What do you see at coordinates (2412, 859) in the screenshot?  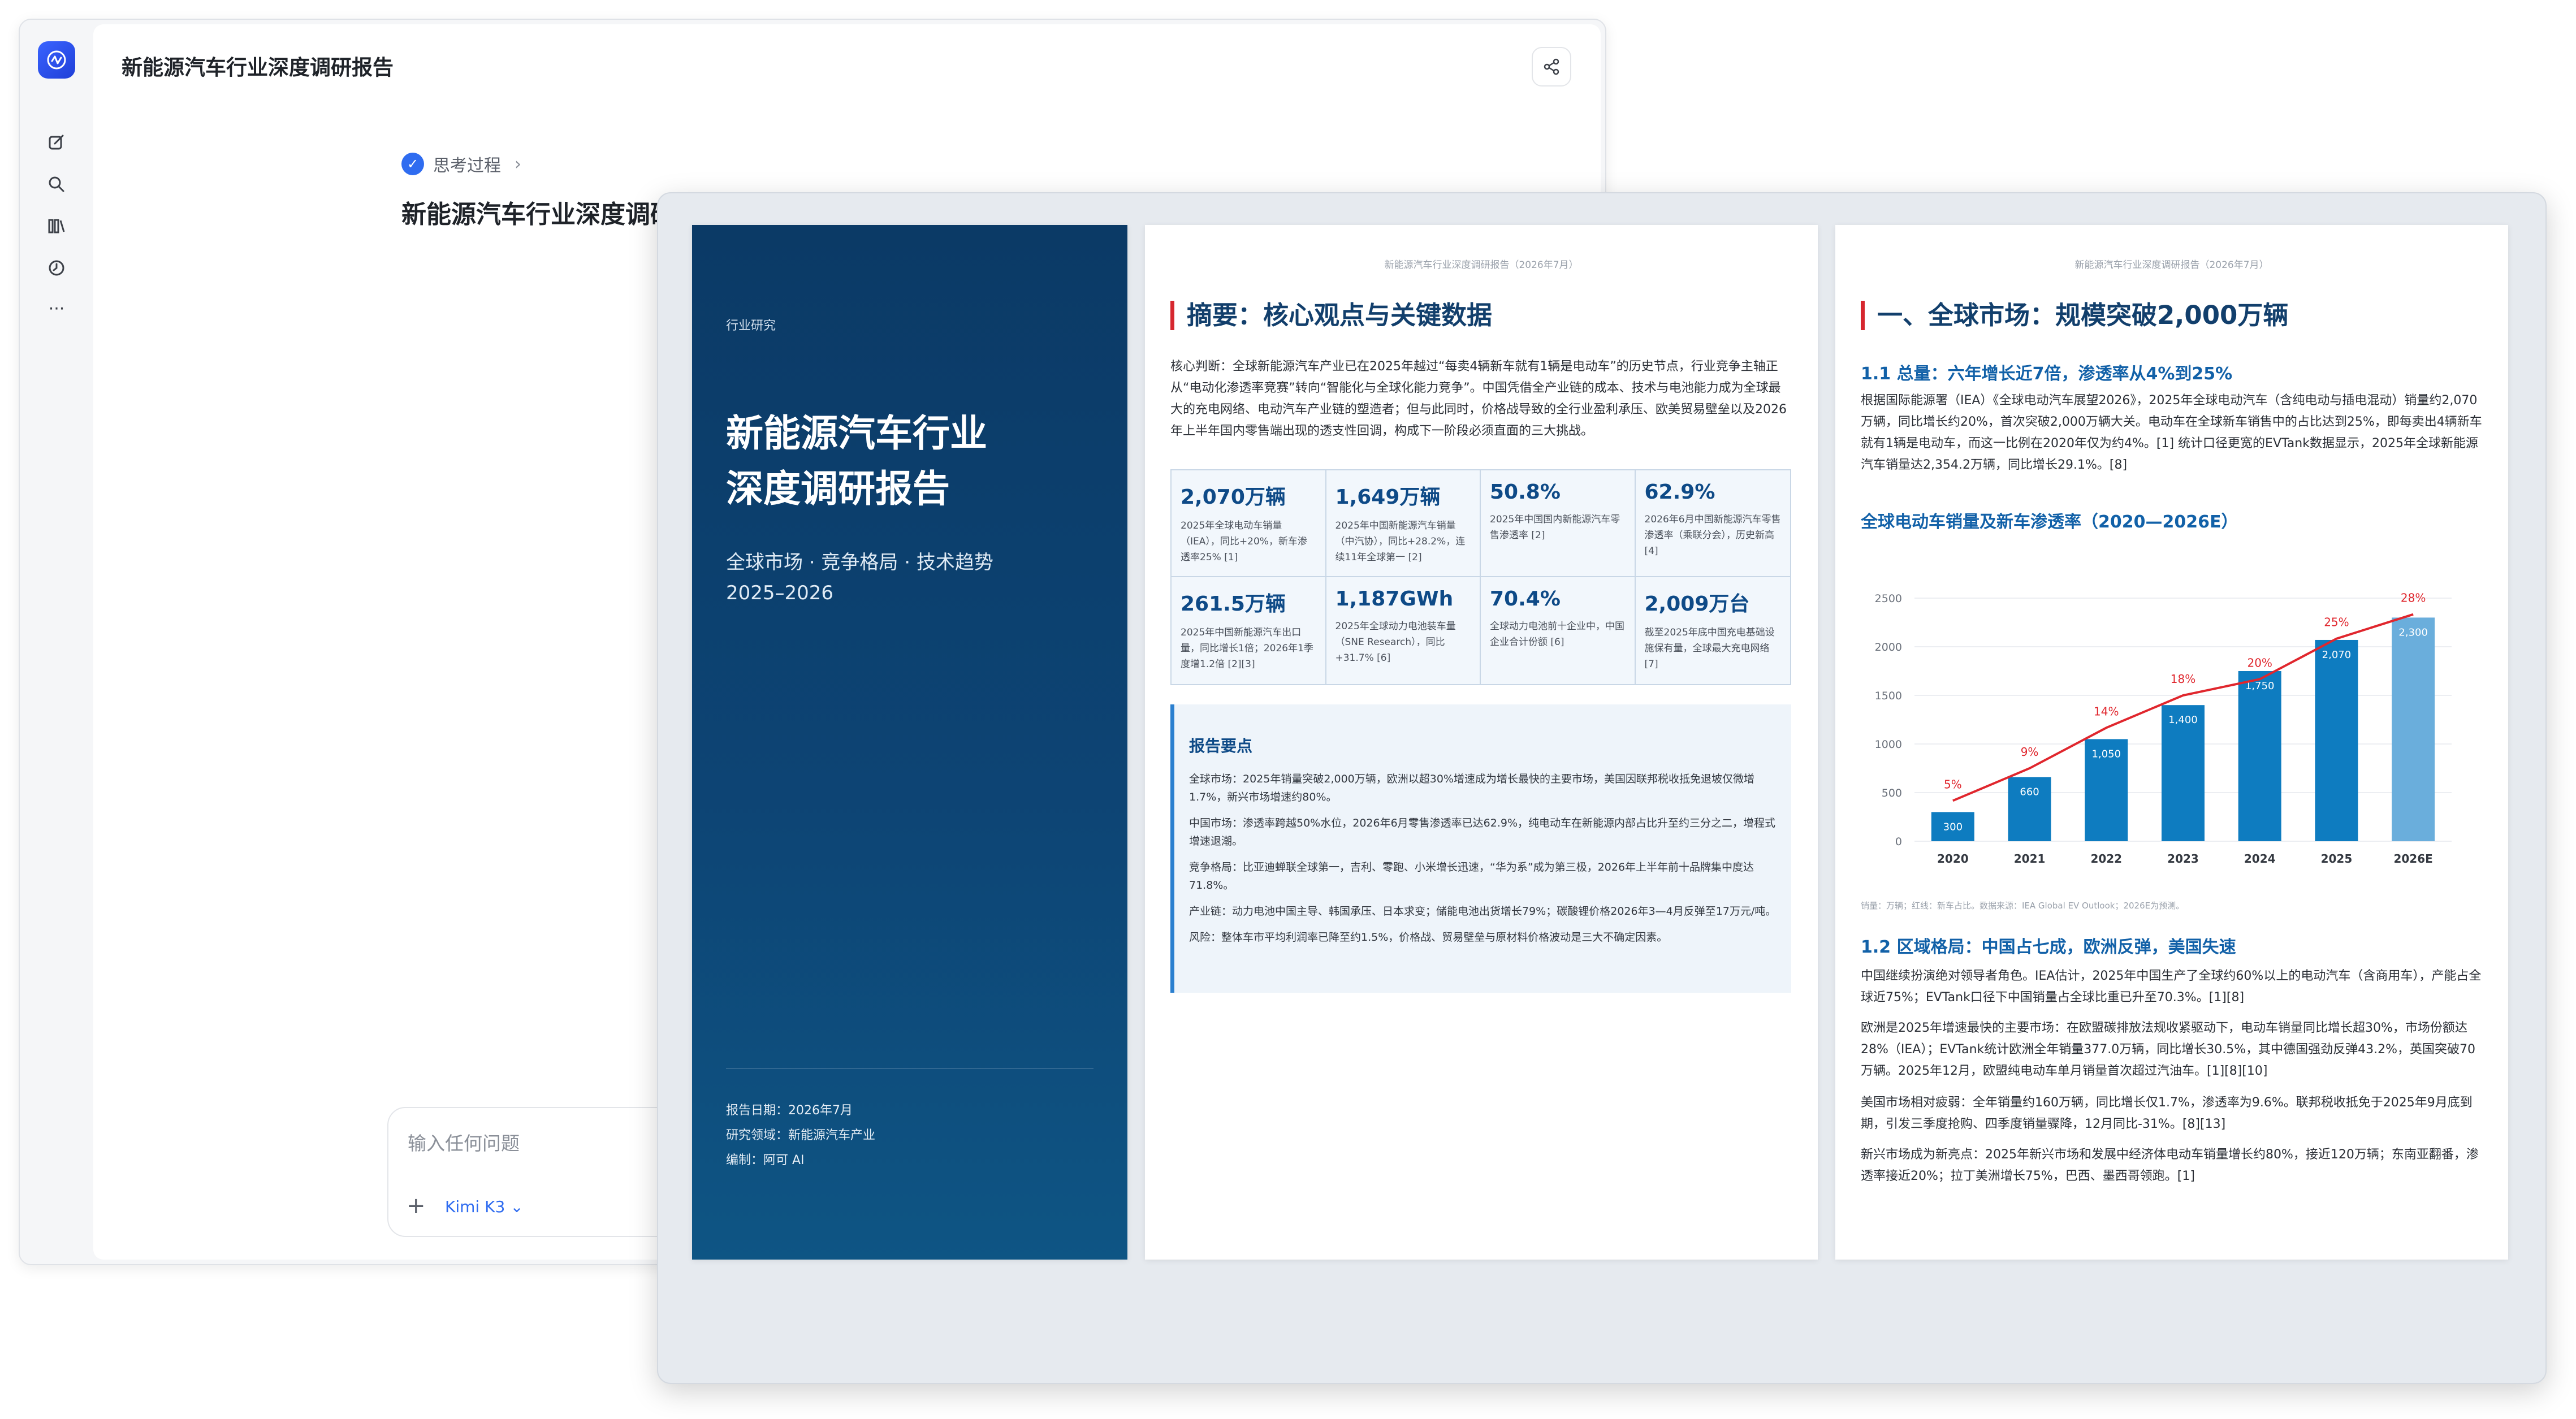 I see `x-tick-label: 2026E` at bounding box center [2412, 859].